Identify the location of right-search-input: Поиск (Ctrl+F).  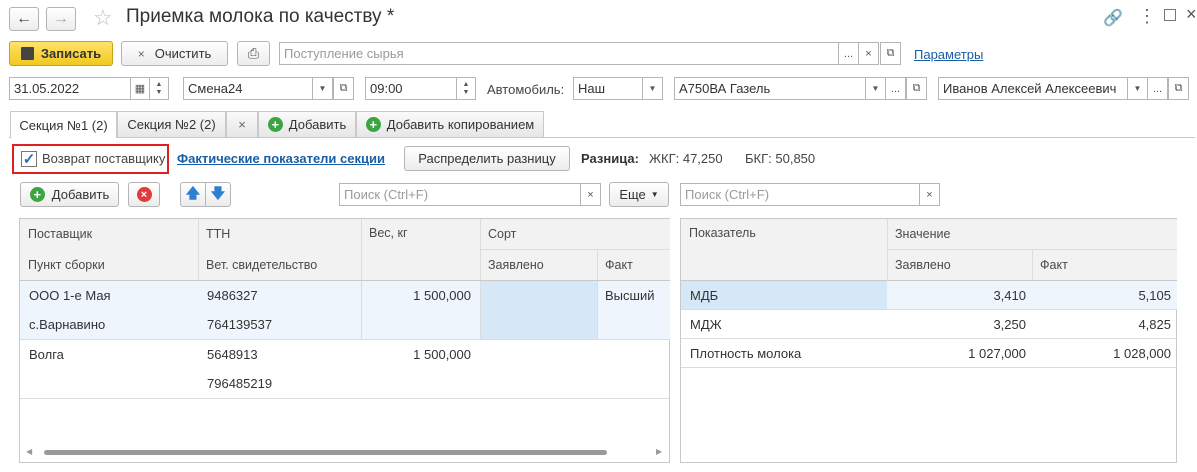
(800, 194).